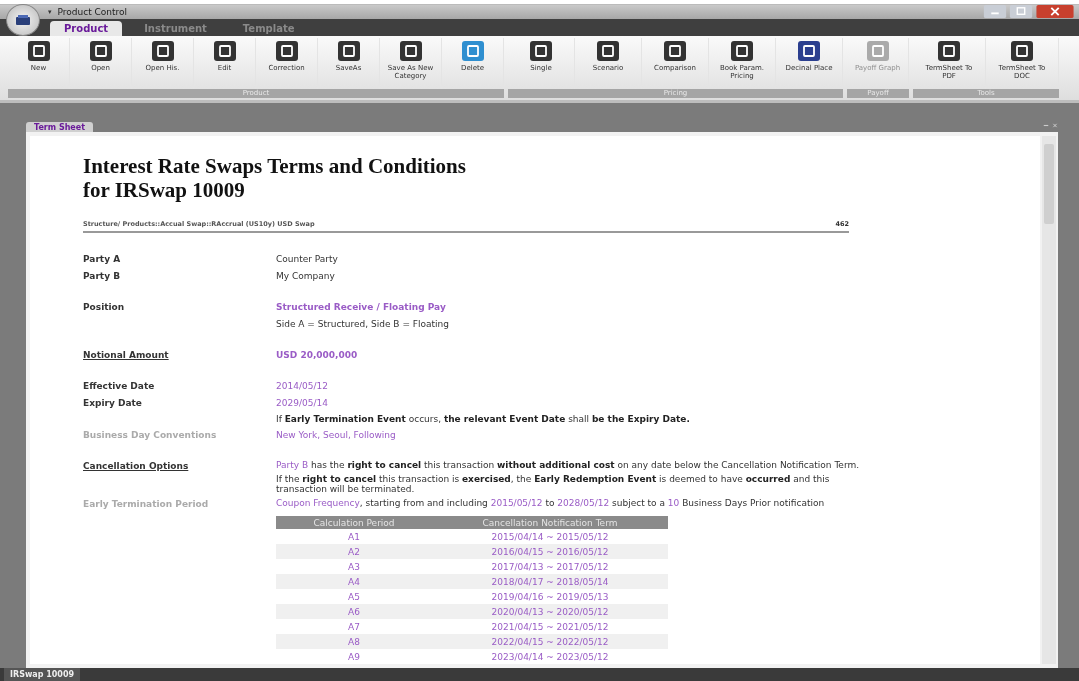  Describe the element at coordinates (354, 566) in the screenshot. I see `table-cell: A3` at that location.